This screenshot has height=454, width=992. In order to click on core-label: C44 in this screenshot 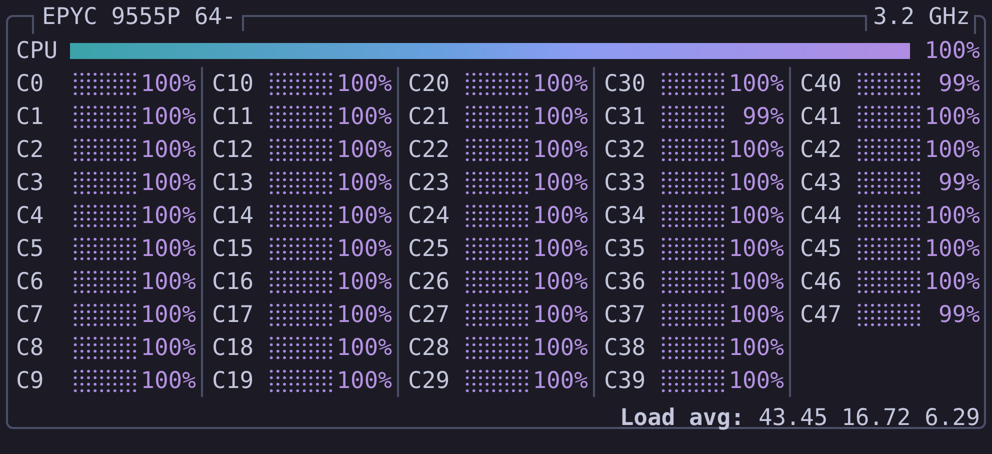, I will do `click(821, 215)`.